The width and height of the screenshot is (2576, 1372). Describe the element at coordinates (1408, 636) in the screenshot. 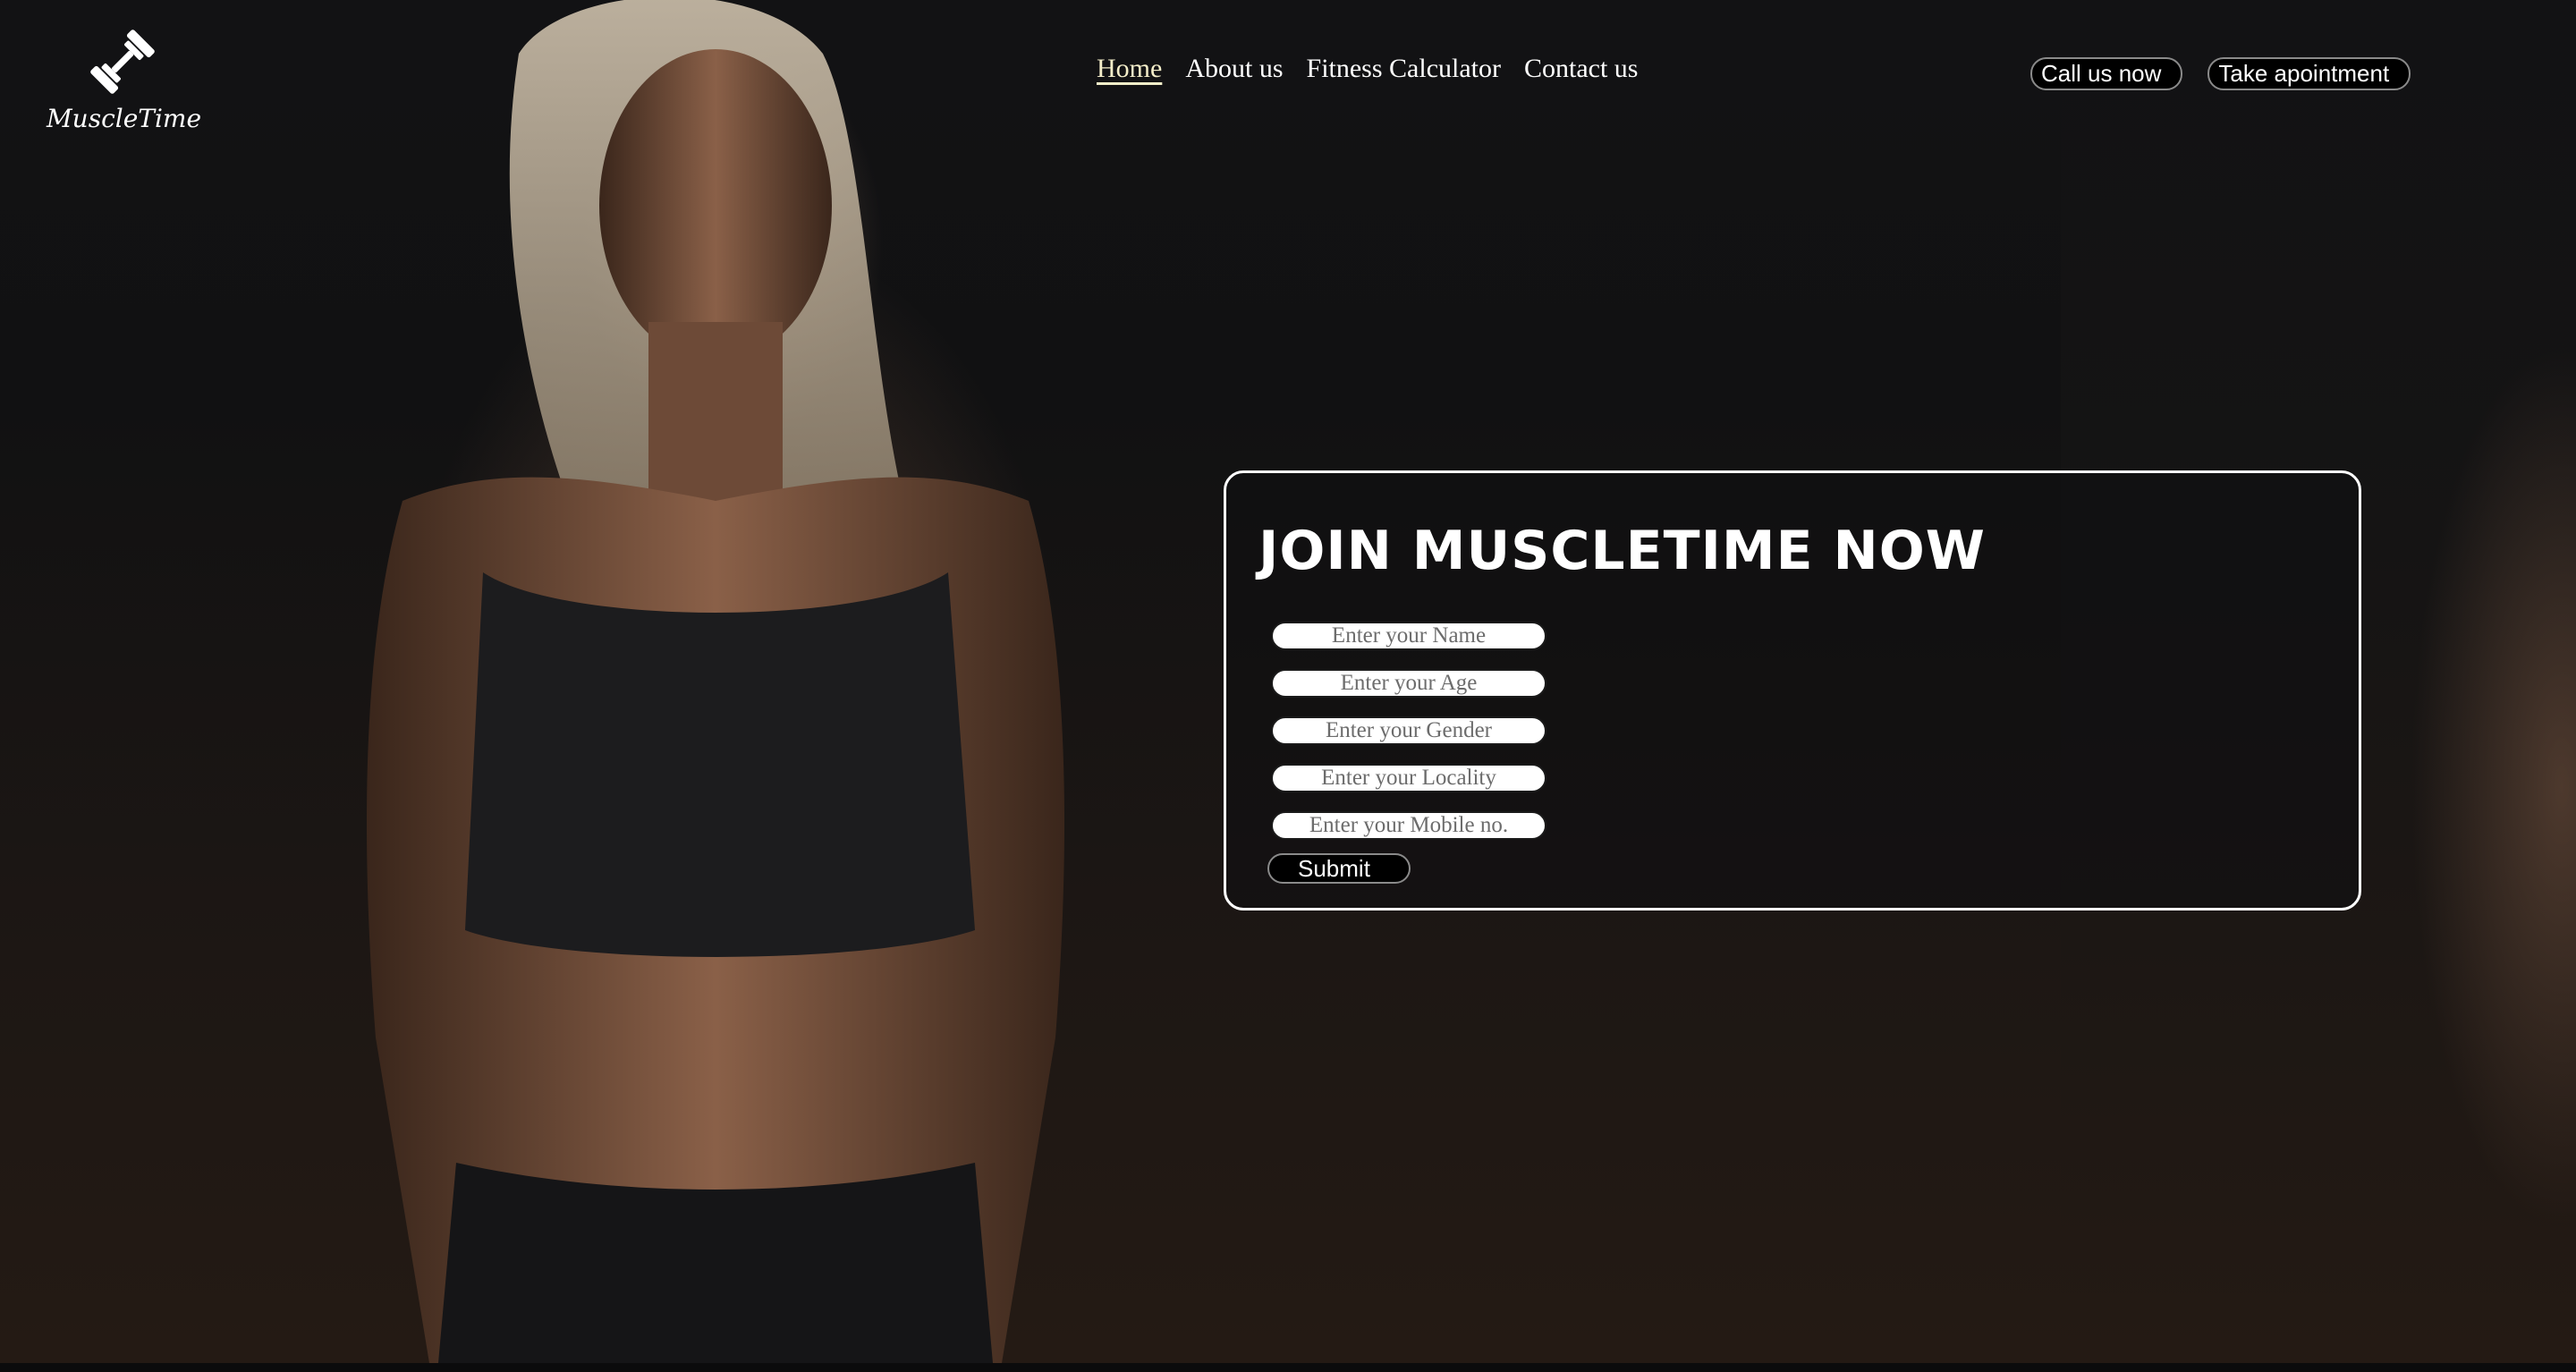

I see `name-input` at that location.